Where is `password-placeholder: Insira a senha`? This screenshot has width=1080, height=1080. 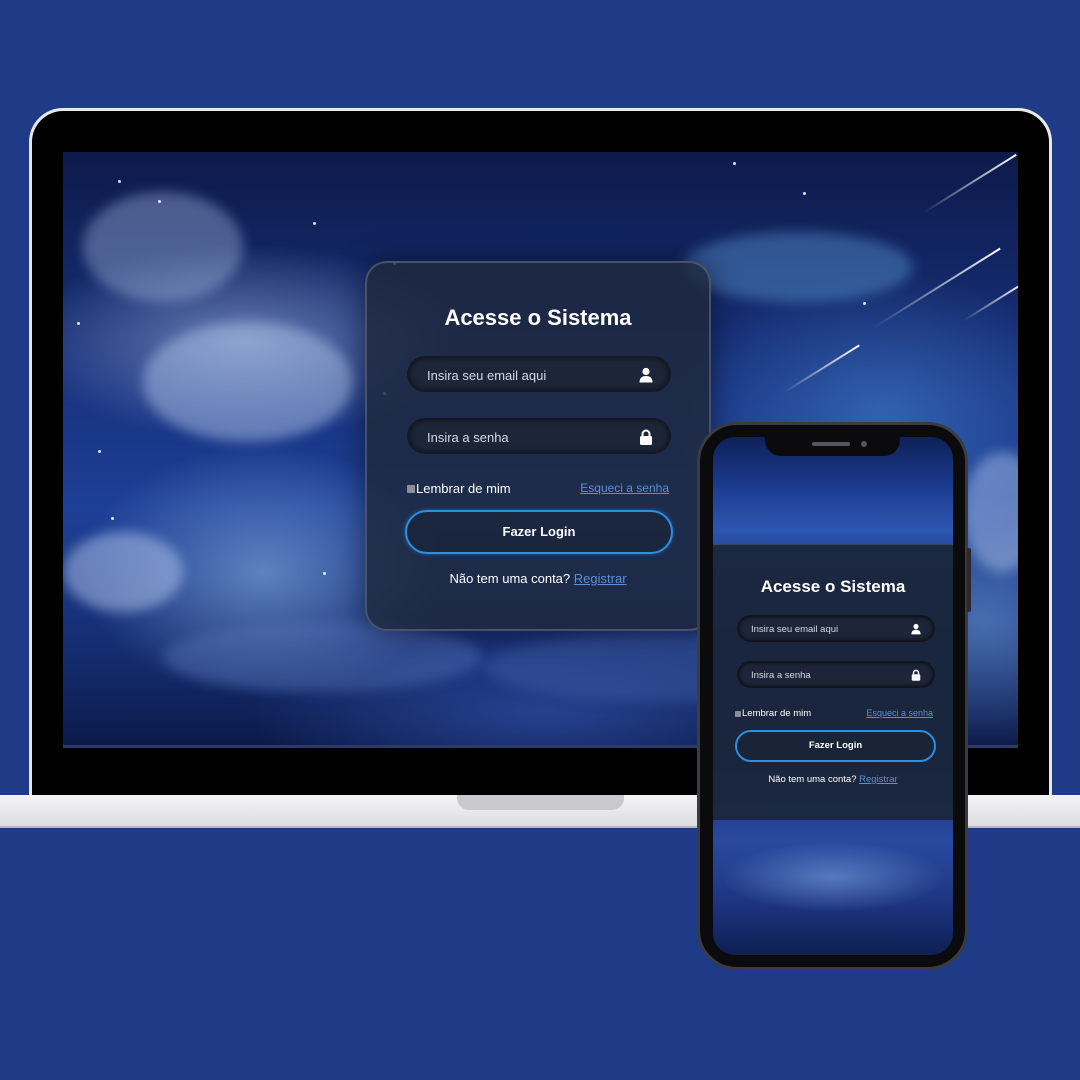 password-placeholder: Insira a senha is located at coordinates (468, 437).